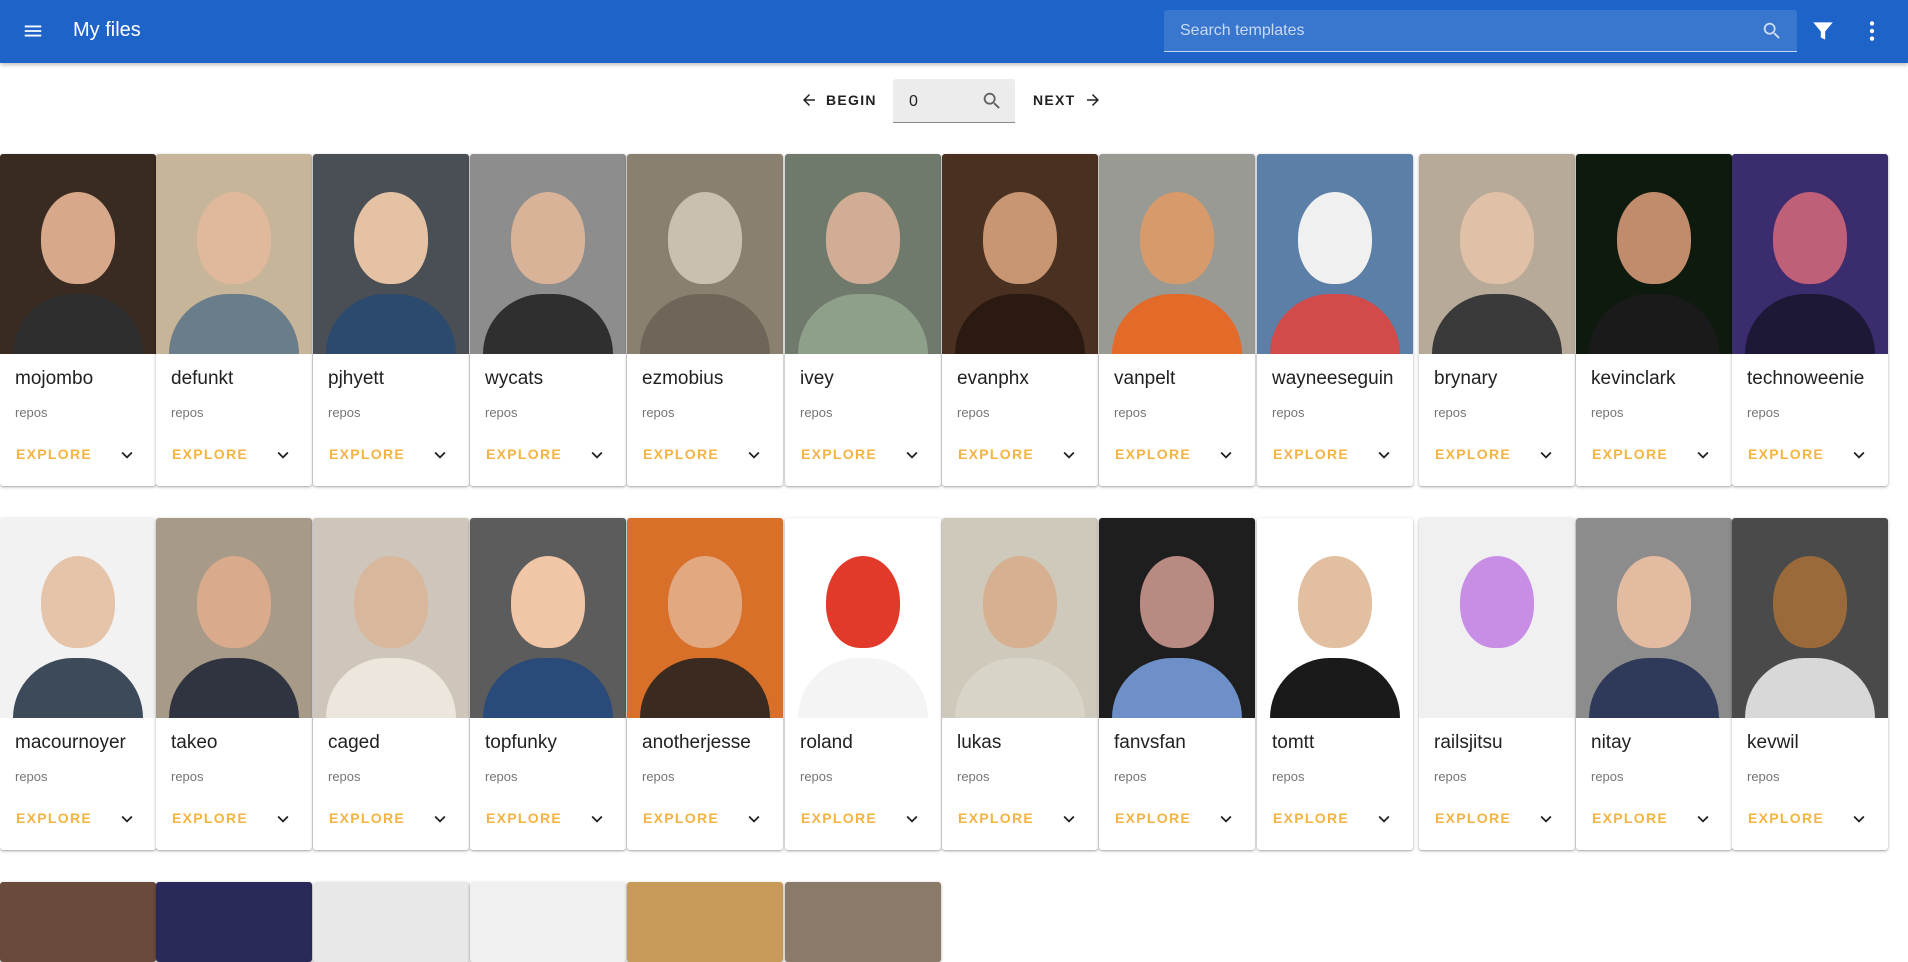 This screenshot has height=962, width=1908. What do you see at coordinates (1872, 31) in the screenshot?
I see `more-vert-icon` at bounding box center [1872, 31].